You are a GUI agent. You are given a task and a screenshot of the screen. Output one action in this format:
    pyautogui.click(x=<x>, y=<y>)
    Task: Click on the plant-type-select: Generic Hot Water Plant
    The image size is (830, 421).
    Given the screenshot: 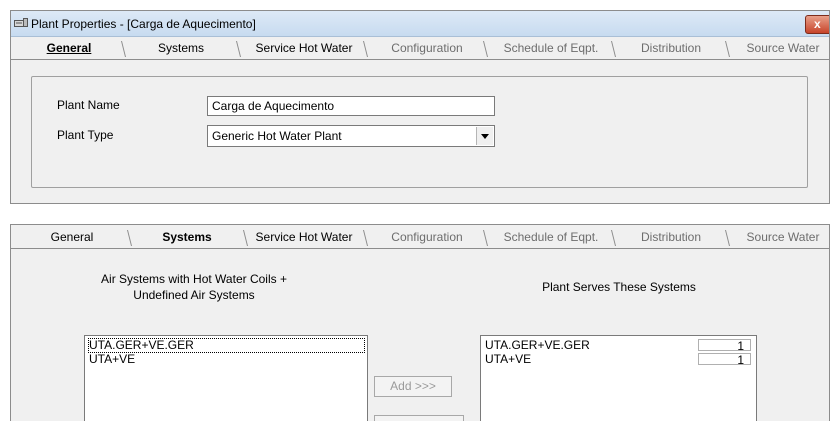 What is the action you would take?
    pyautogui.click(x=351, y=136)
    